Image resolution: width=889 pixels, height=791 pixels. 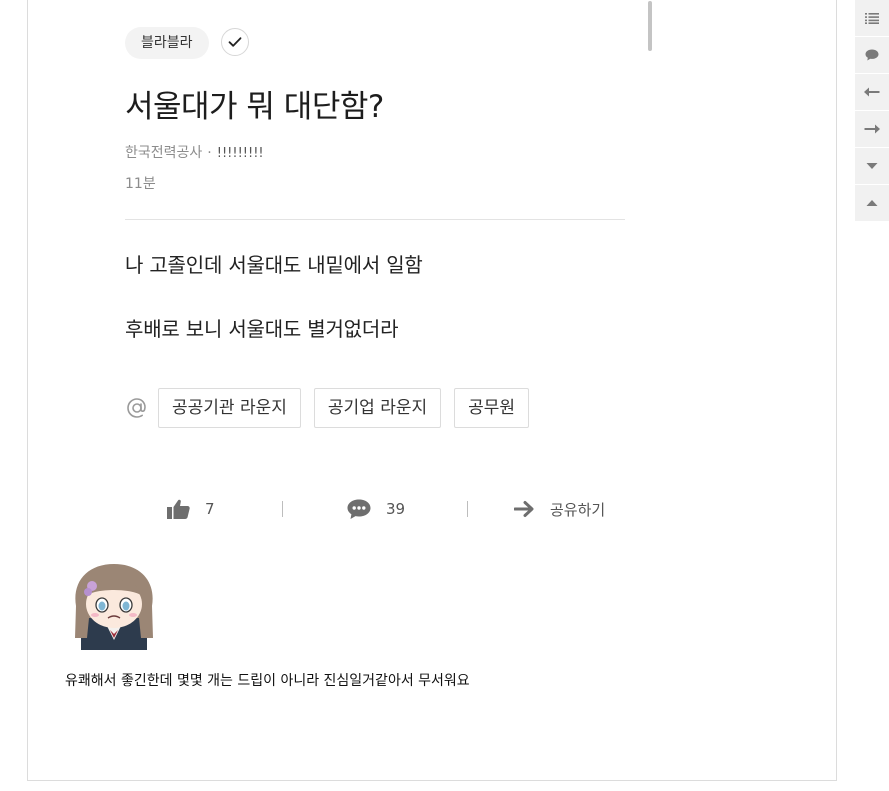 I want to click on caret-up-icon, so click(x=872, y=203).